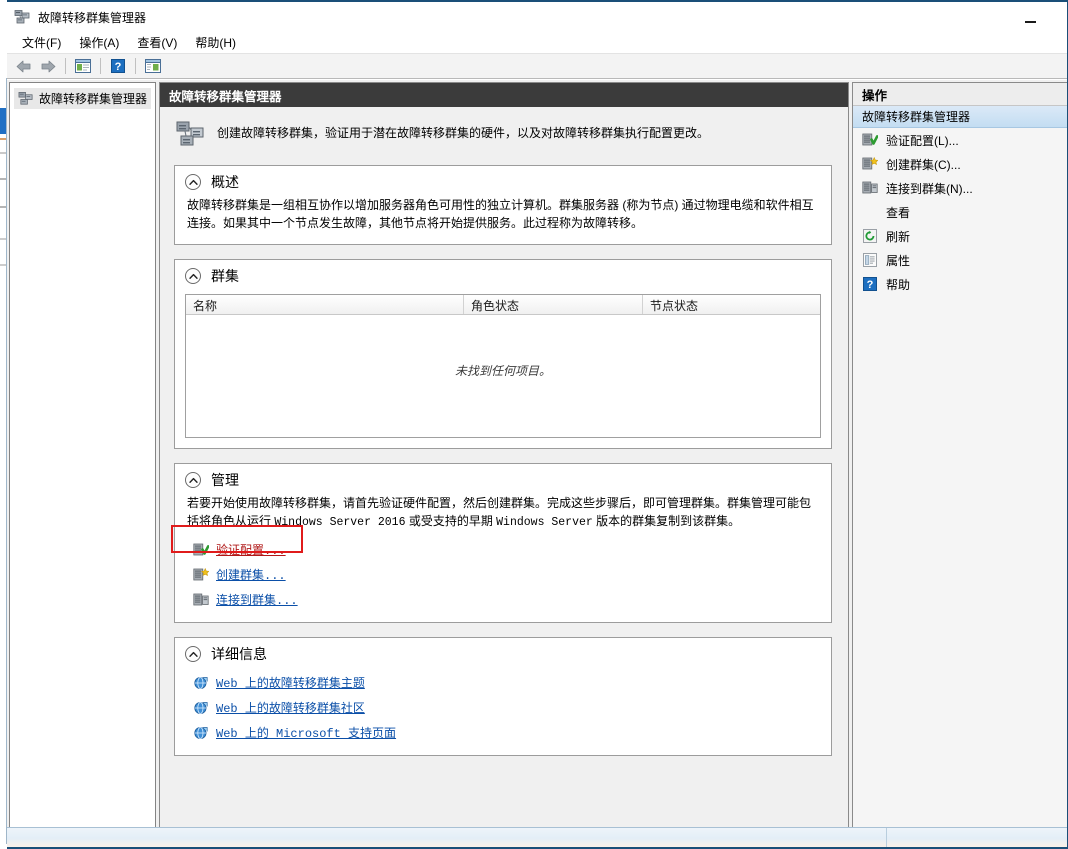 The image size is (1068, 849). What do you see at coordinates (83, 460) in the screenshot?
I see `console-tree-pane: 故障转移群集管理器` at bounding box center [83, 460].